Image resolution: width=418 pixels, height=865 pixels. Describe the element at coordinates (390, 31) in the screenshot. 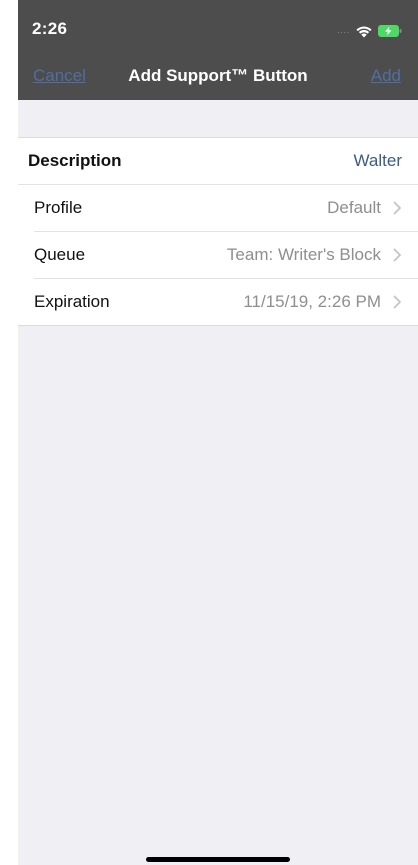

I see `battery-charging-icon` at that location.